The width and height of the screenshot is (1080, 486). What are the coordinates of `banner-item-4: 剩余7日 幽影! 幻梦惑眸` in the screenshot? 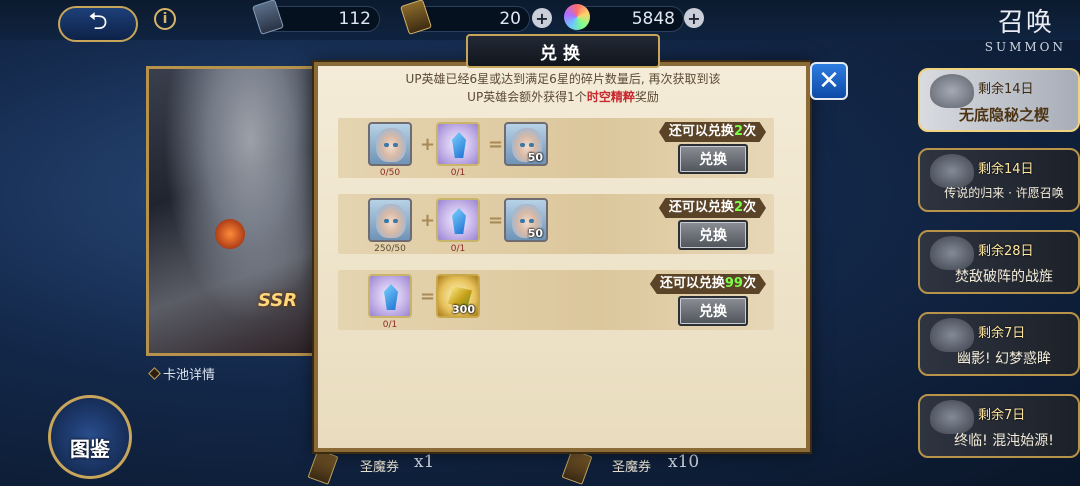 It's located at (999, 344).